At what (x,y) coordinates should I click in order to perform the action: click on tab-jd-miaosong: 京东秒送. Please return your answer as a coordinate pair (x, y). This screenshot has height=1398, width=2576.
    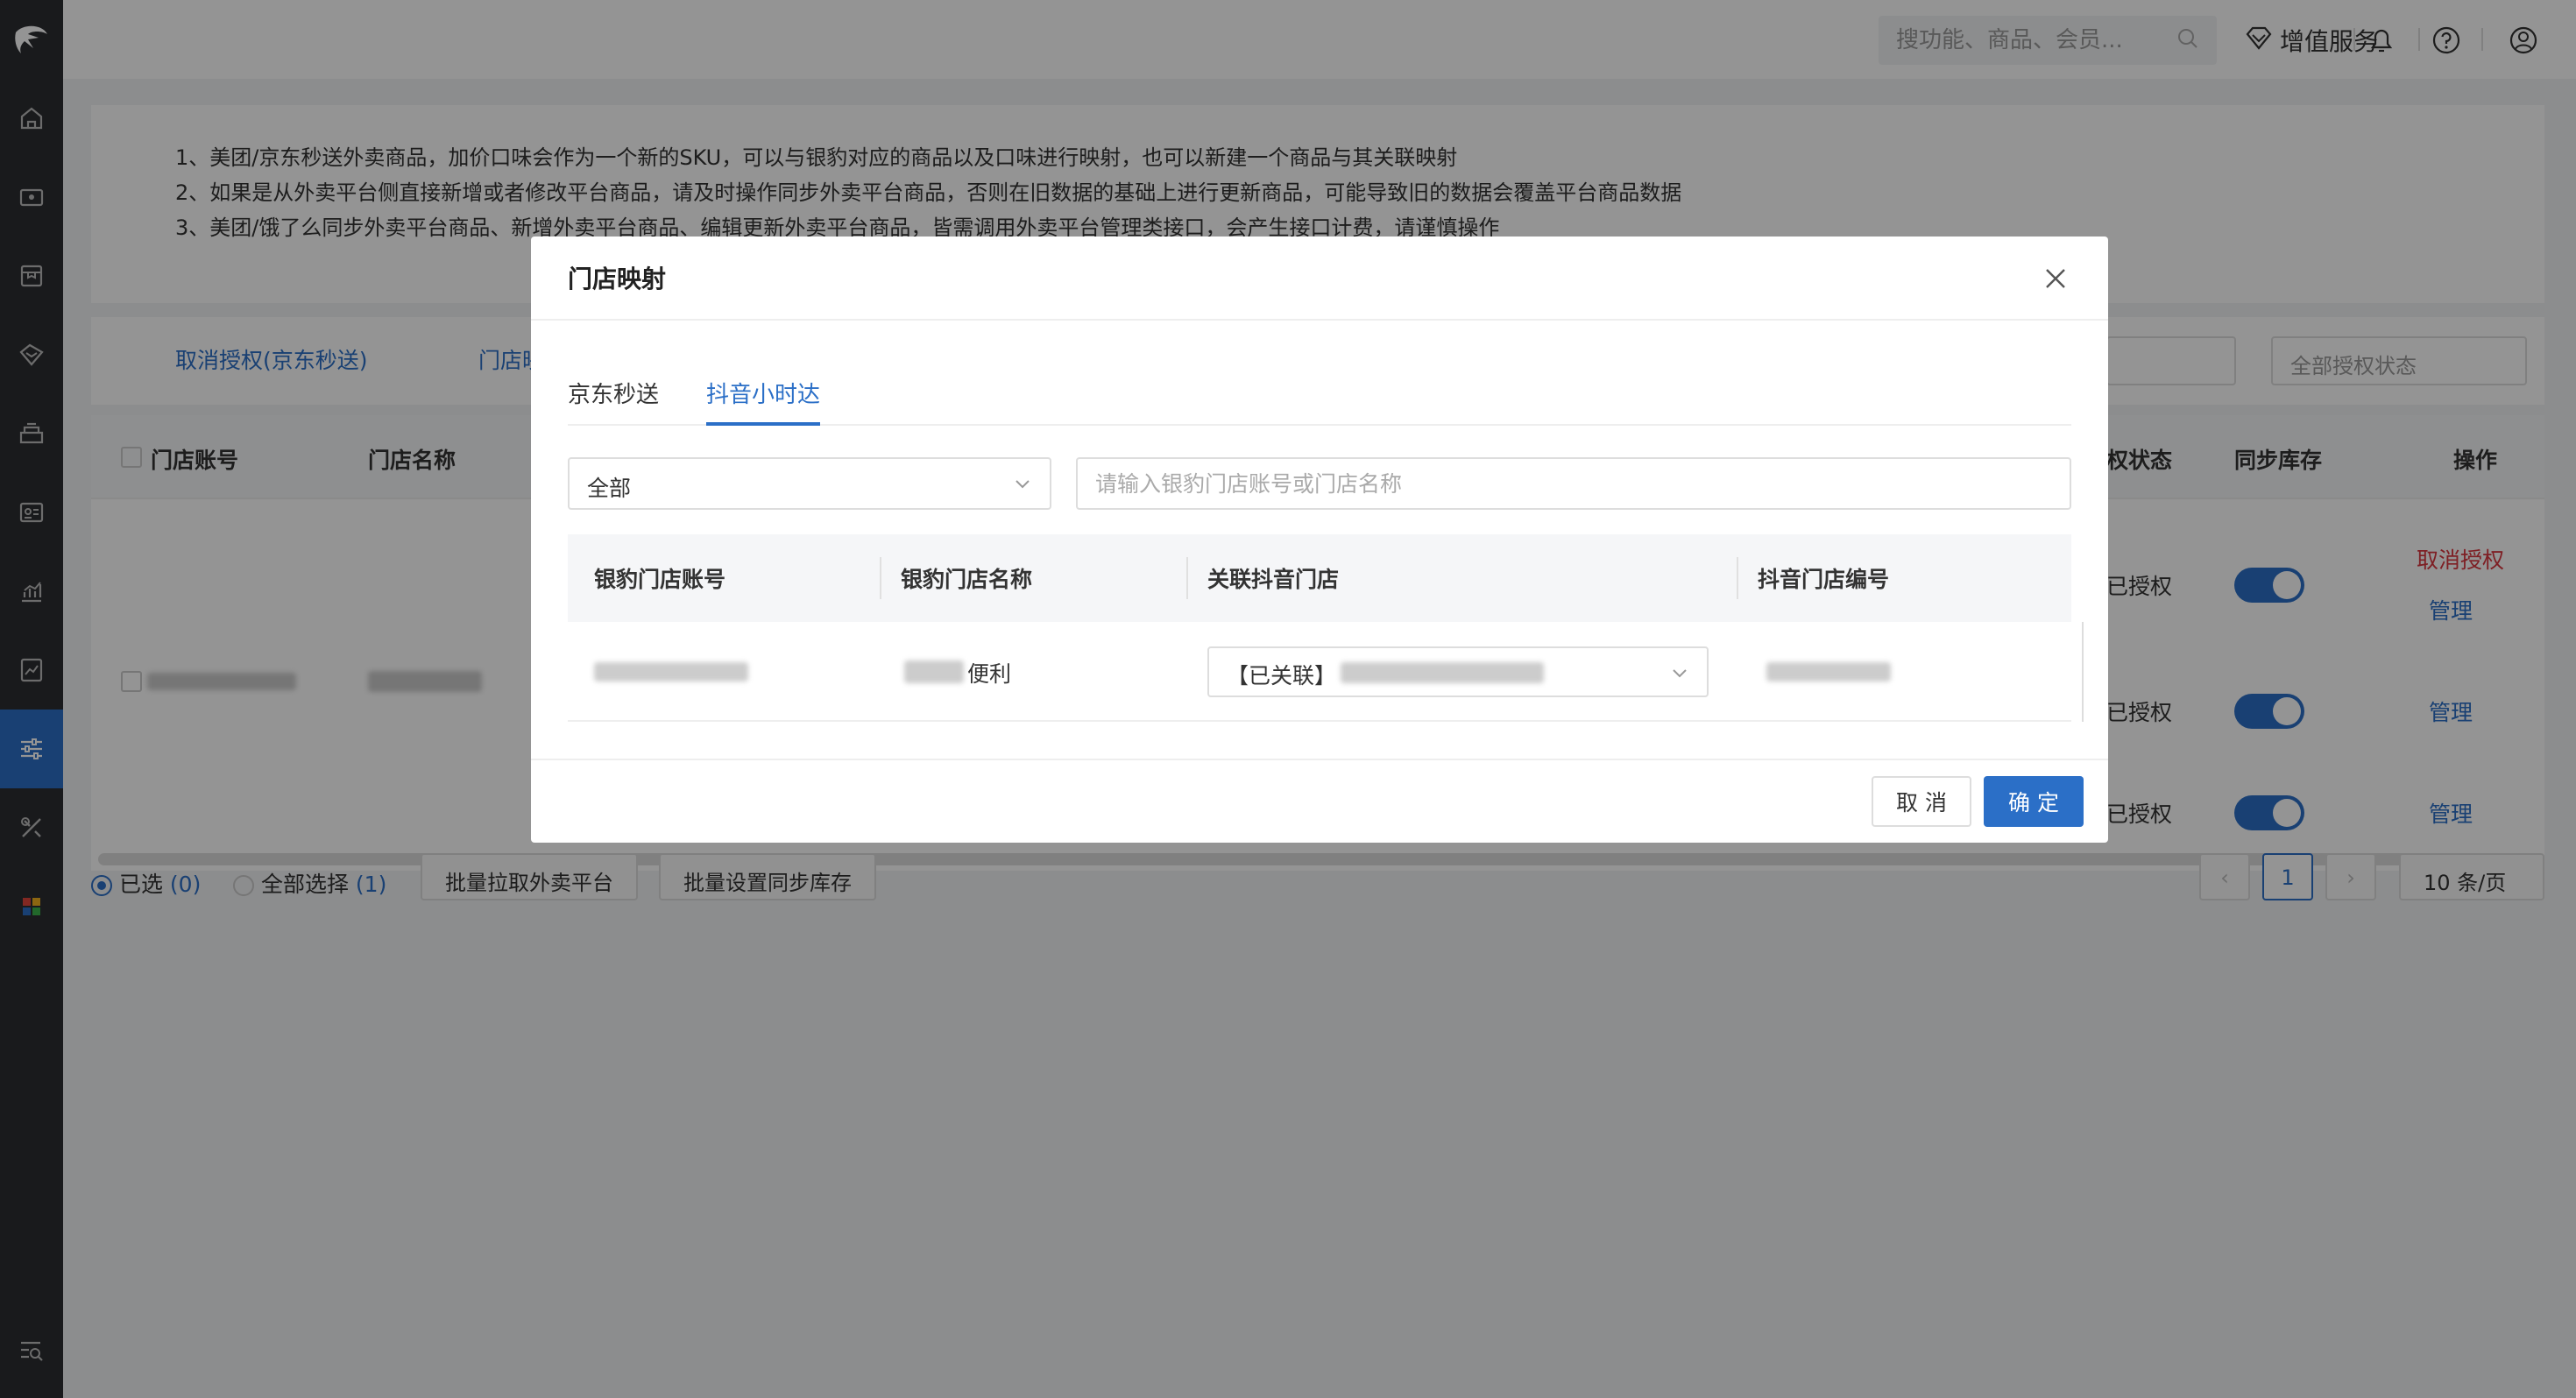
    Looking at the image, I should click on (613, 401).